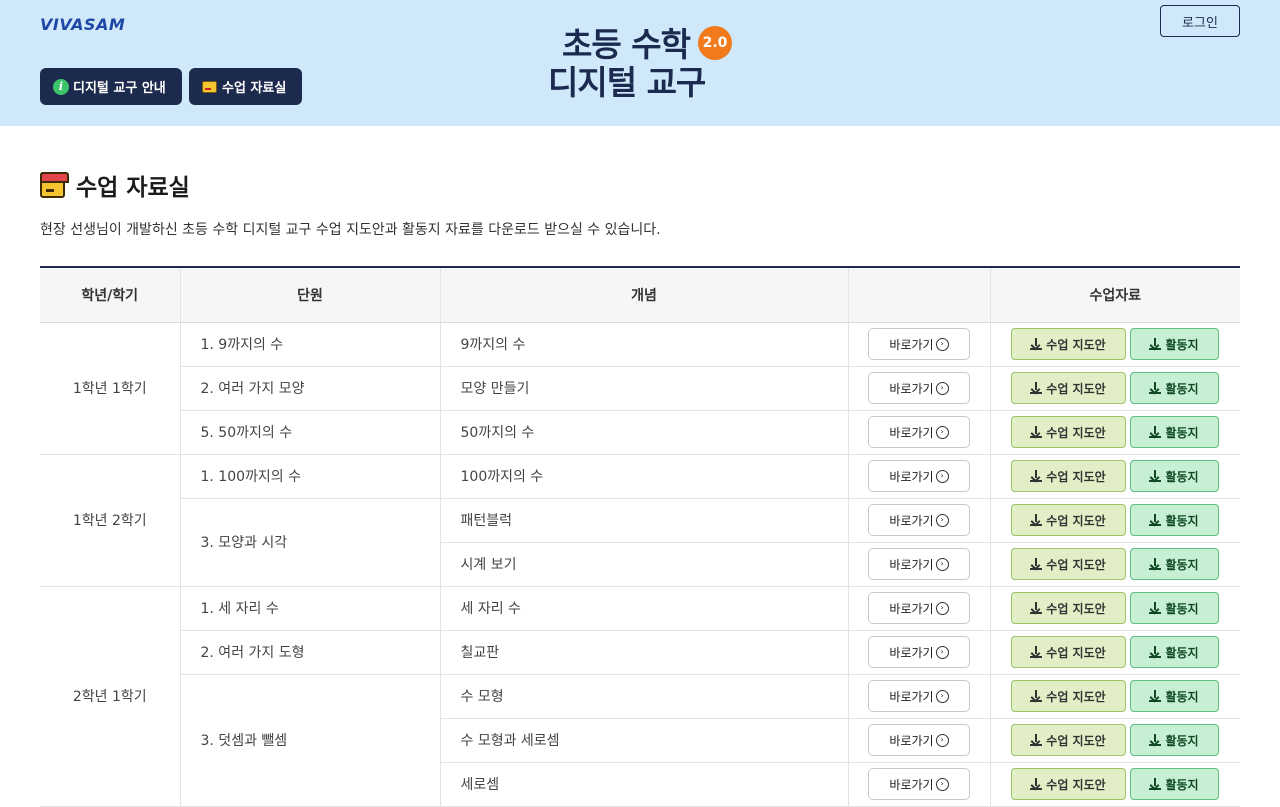 This screenshot has height=807, width=1280. What do you see at coordinates (626, 44) in the screenshot?
I see `brand-title-line1: 초등 수학` at bounding box center [626, 44].